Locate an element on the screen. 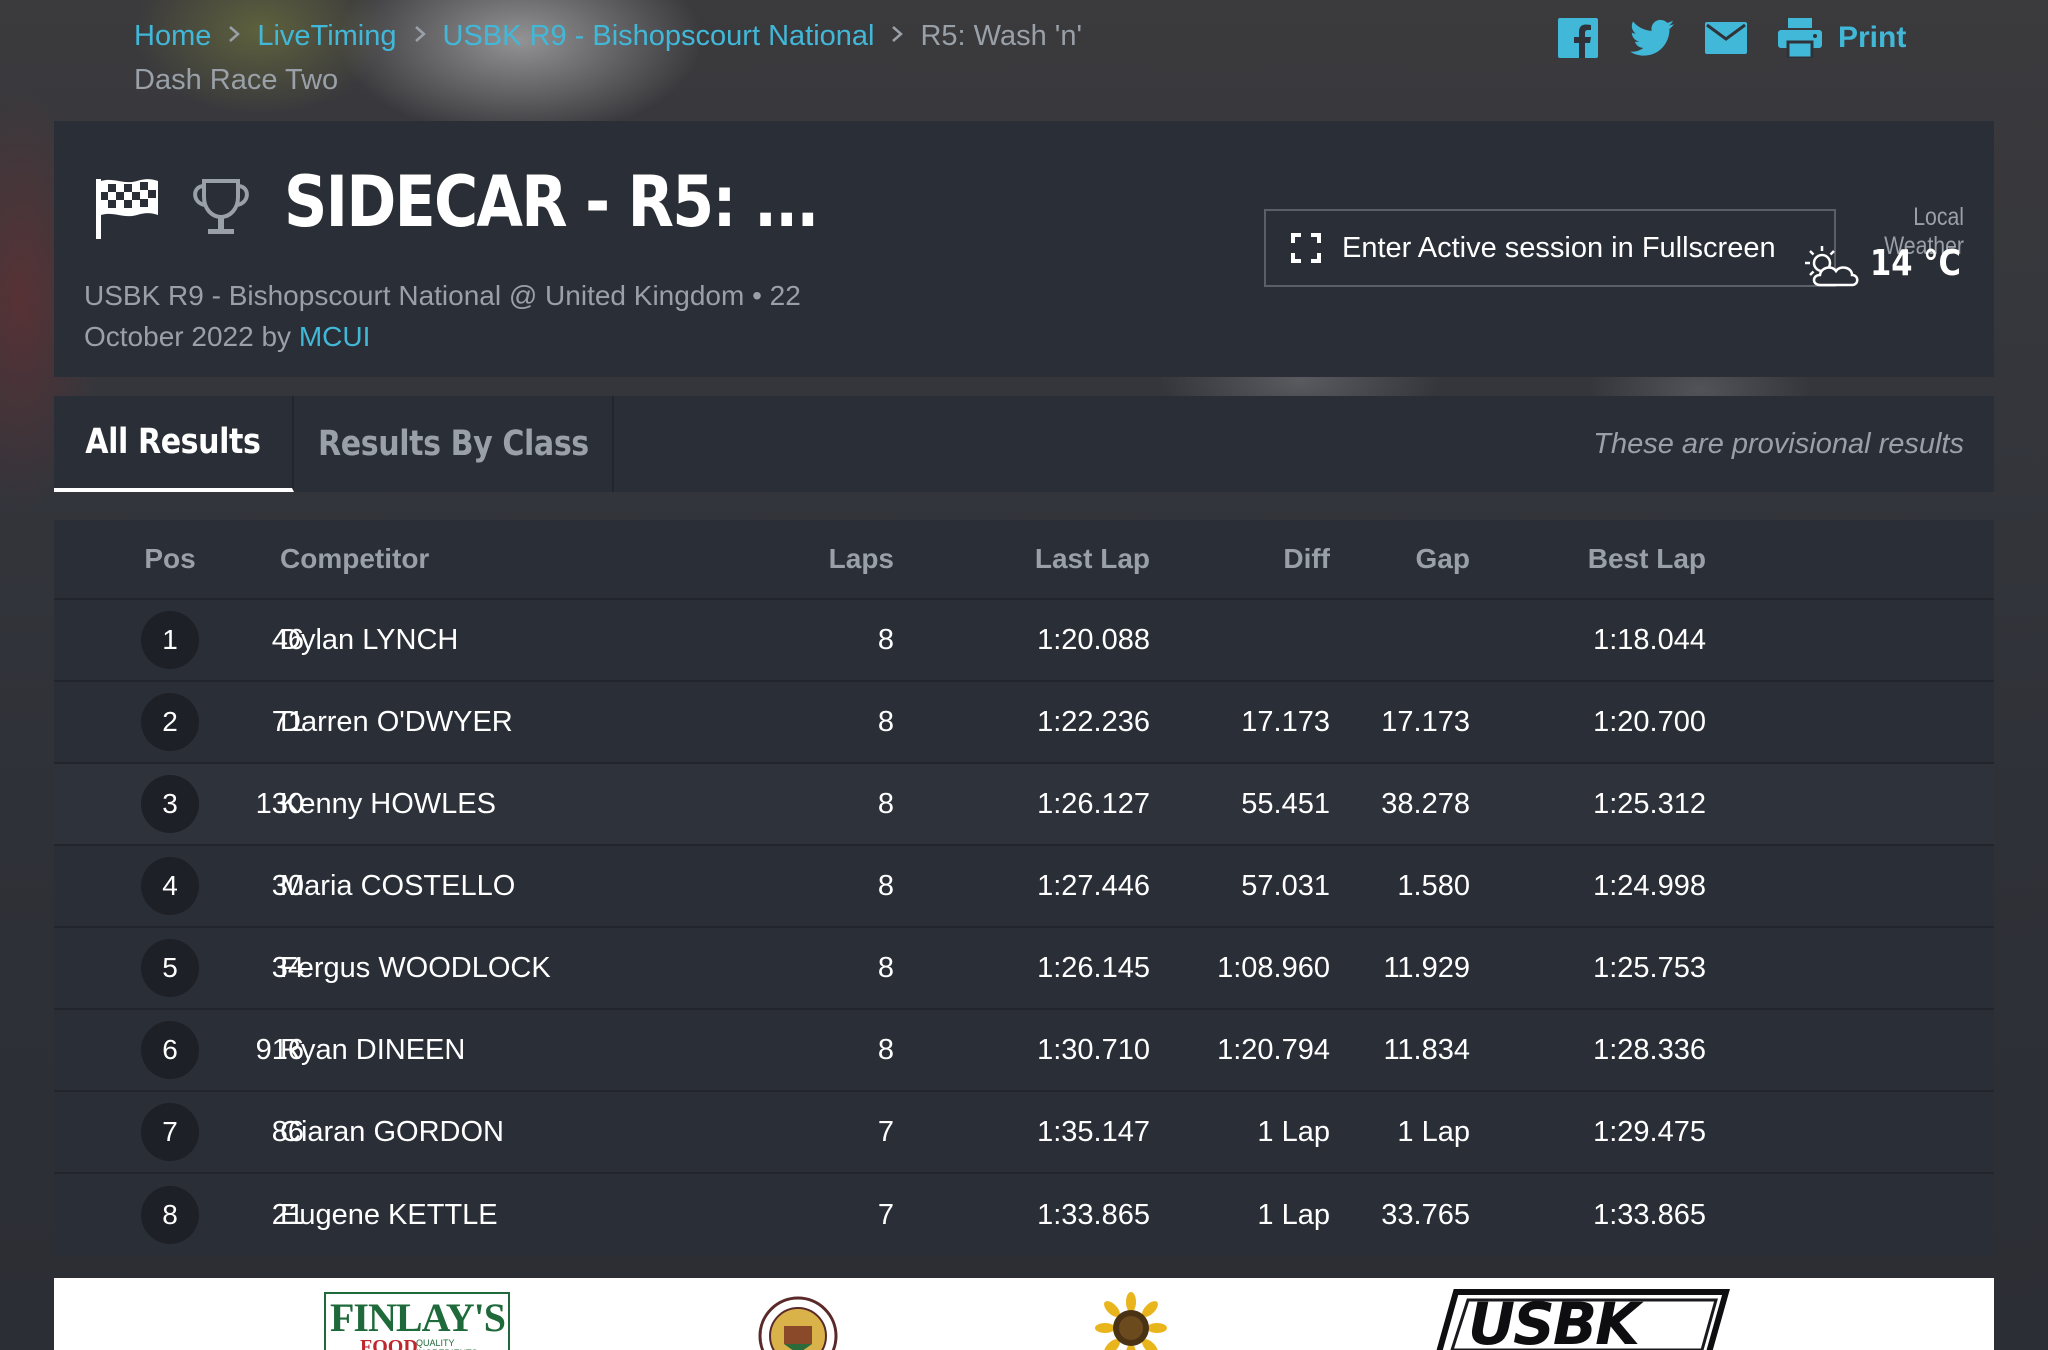 The image size is (2048, 1350). position-badge: 5 is located at coordinates (170, 968).